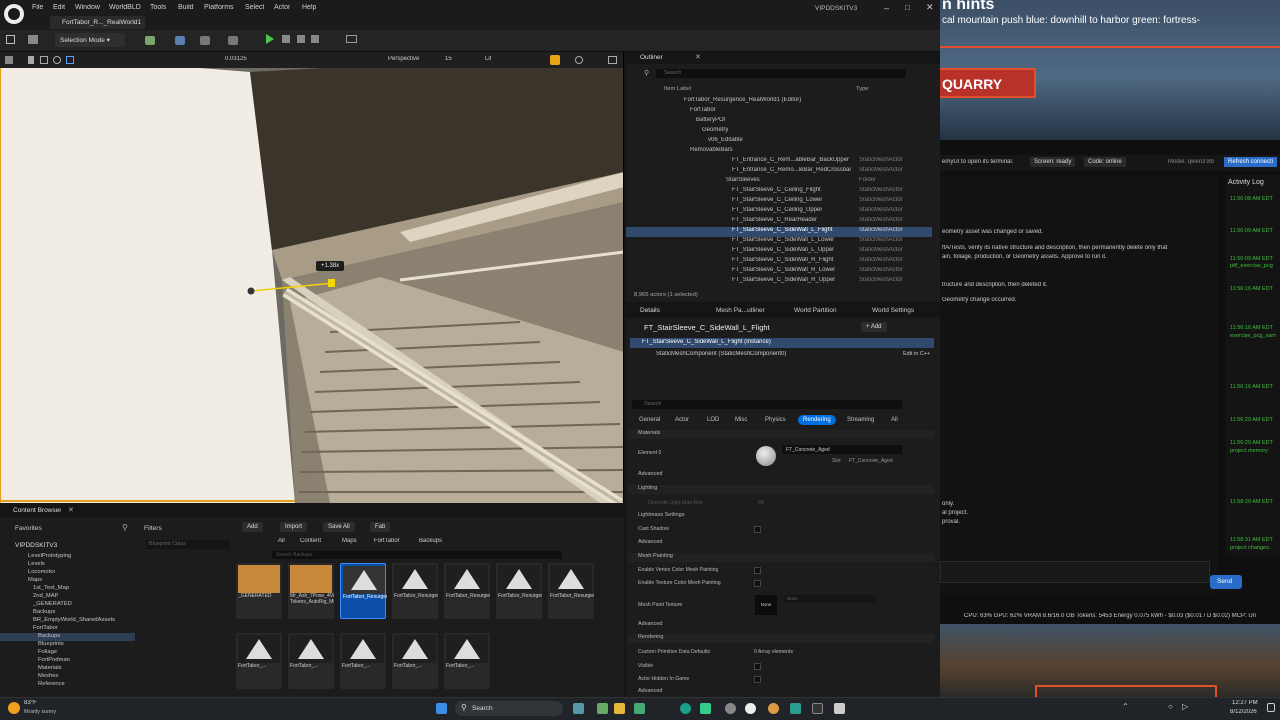  I want to click on tree-item: 2nd_MAP, so click(45, 596).